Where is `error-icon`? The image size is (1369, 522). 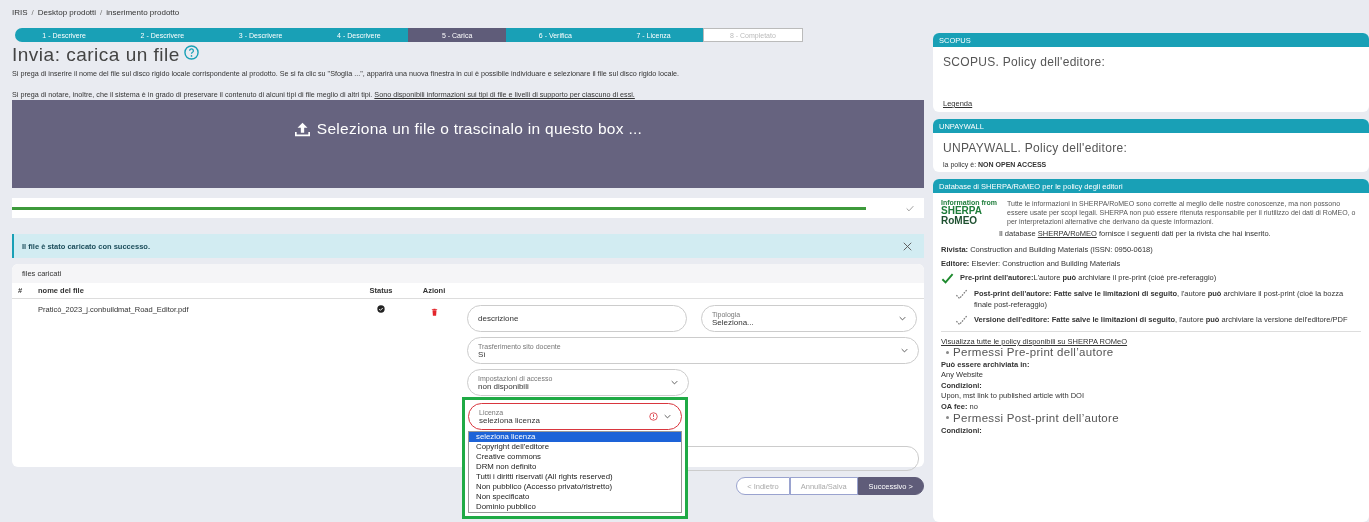 error-icon is located at coordinates (653, 416).